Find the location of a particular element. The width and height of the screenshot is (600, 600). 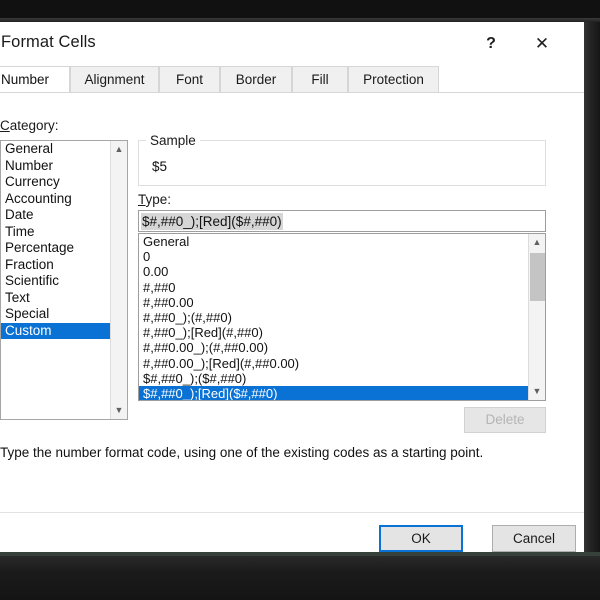

category-item: Scientific is located at coordinates (56, 281).